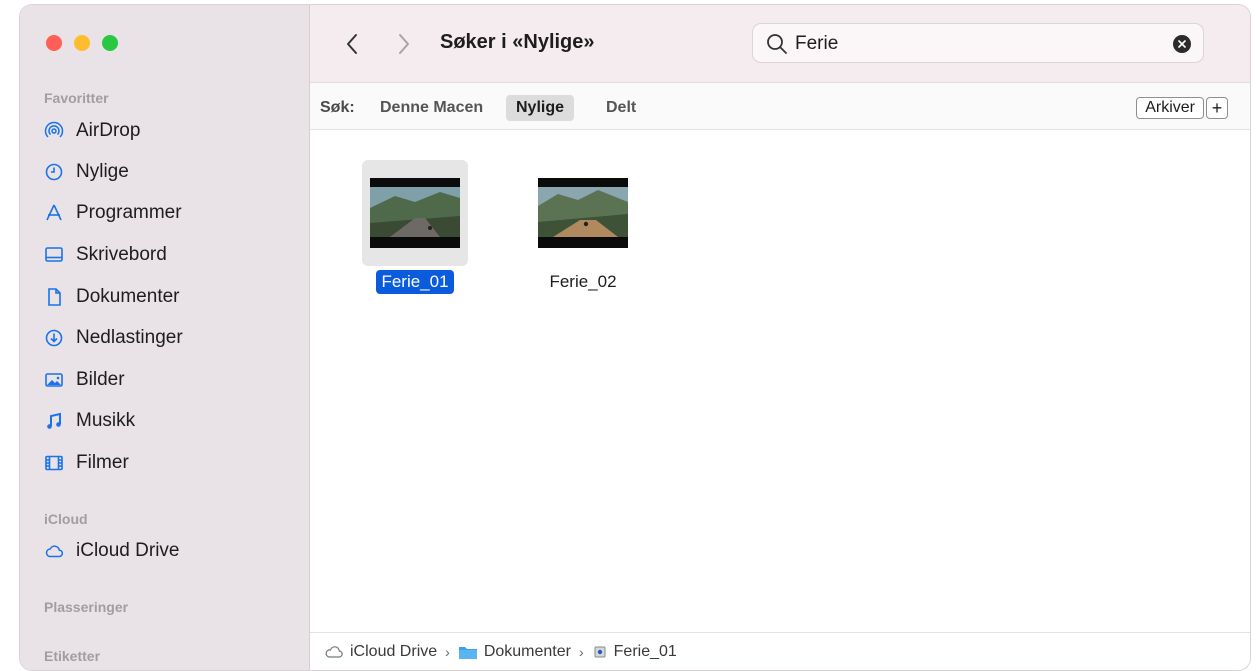 The width and height of the screenshot is (1256, 671). I want to click on back-button, so click(352, 44).